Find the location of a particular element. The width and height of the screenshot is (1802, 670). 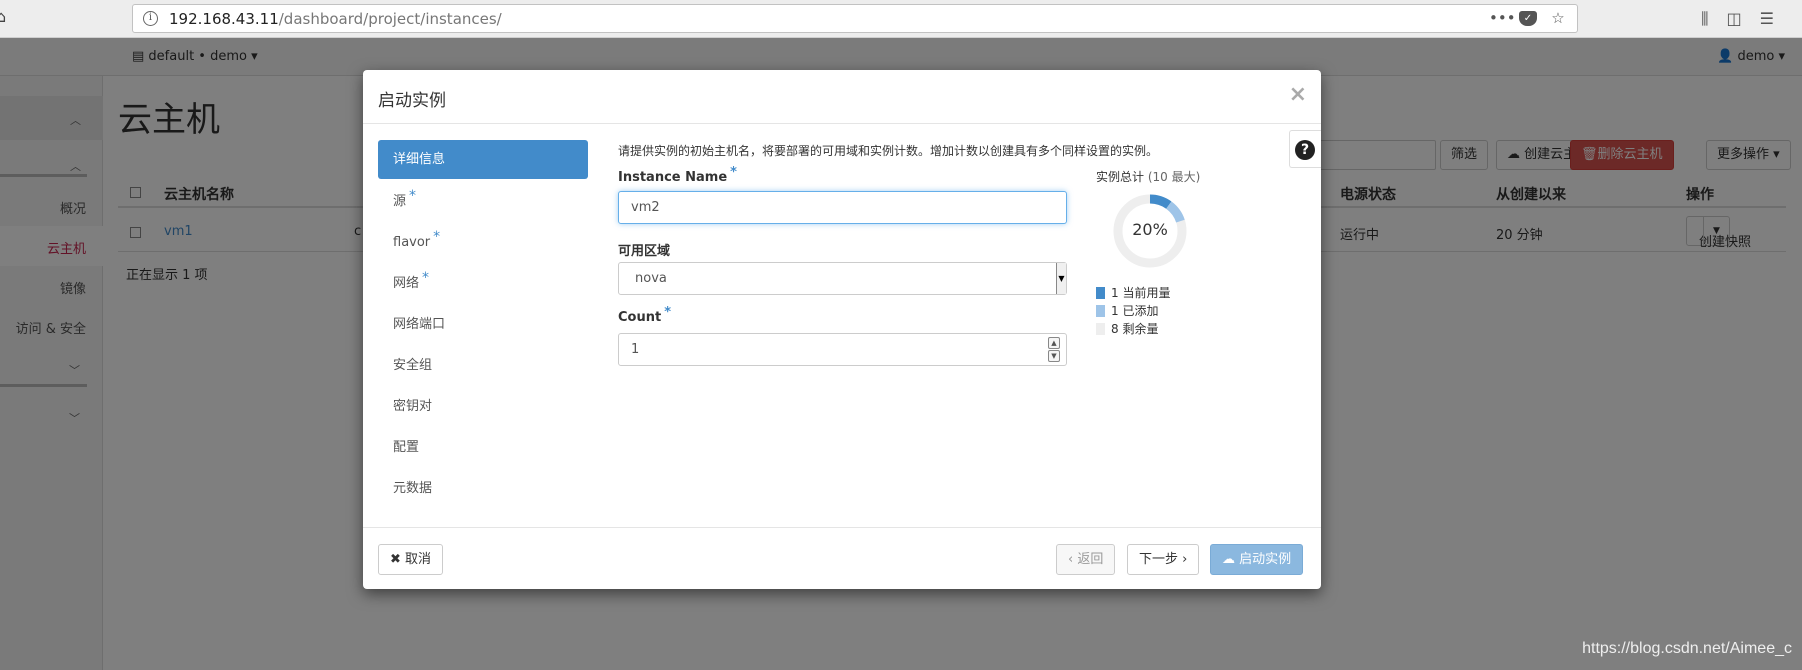

info-icon: i is located at coordinates (150, 18).